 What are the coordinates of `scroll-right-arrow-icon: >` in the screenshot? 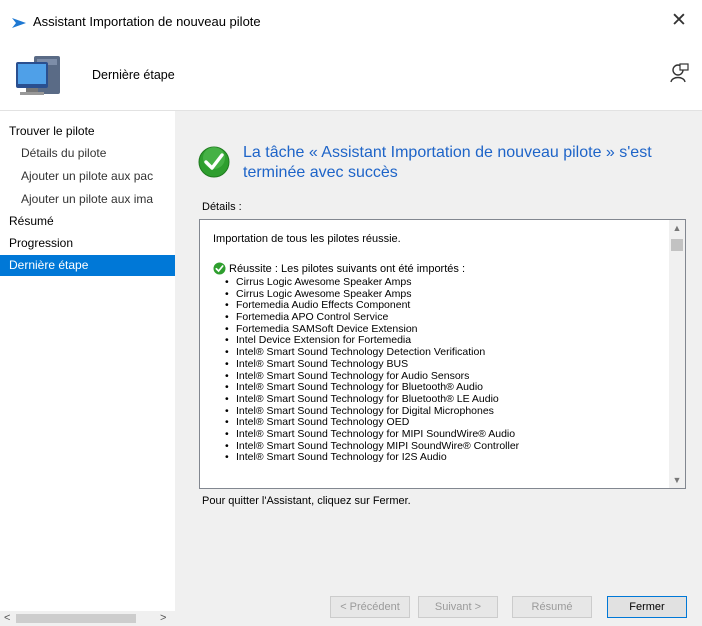 It's located at (163, 618).